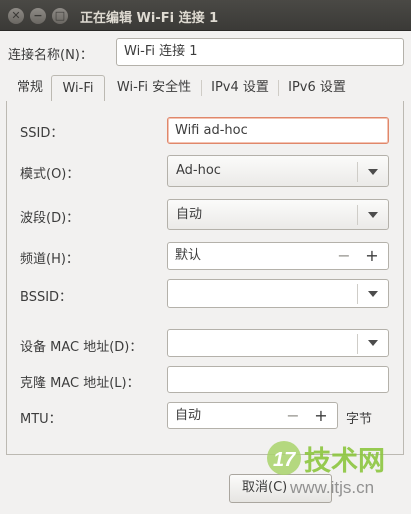  I want to click on mtu-label: MTU：, so click(41, 419).